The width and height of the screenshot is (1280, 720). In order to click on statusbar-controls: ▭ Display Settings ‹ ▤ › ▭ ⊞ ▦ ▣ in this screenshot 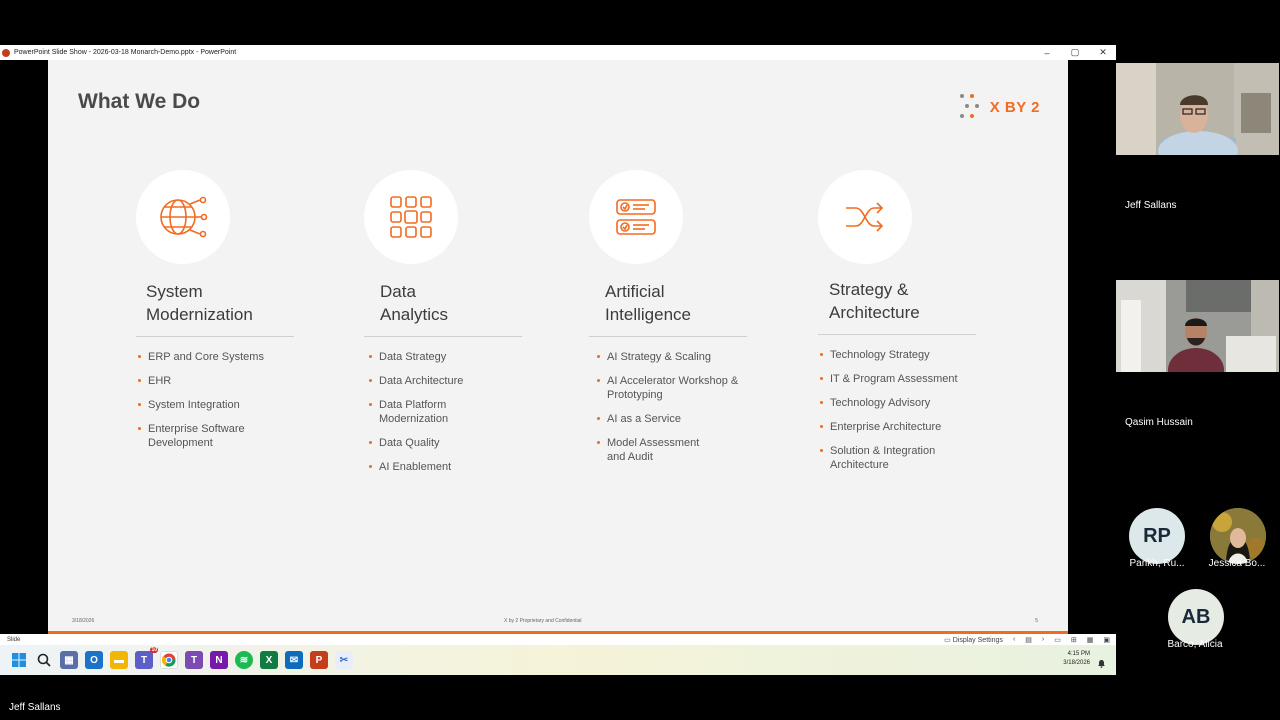, I will do `click(1027, 639)`.